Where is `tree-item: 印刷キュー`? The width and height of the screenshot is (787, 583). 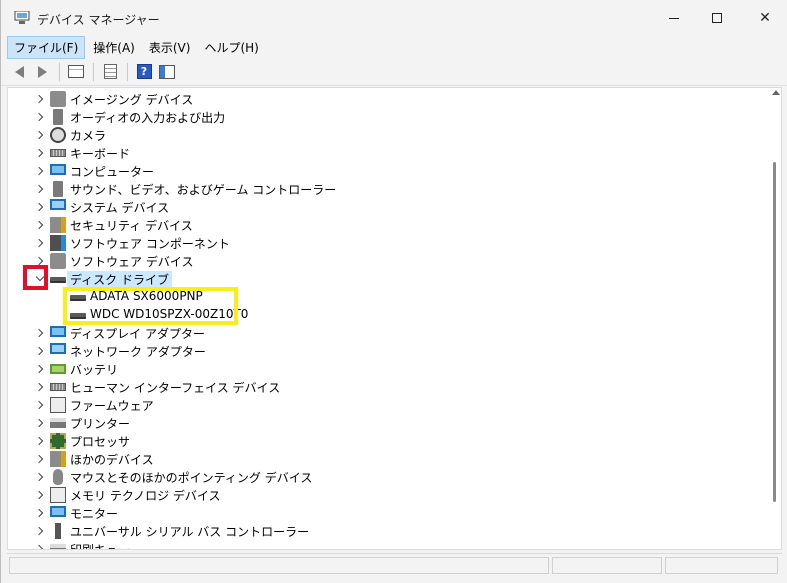
tree-item: 印刷キュー is located at coordinates (385, 544).